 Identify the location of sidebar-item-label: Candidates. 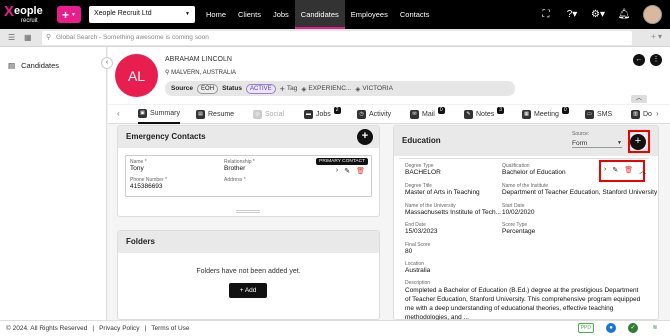
(40, 65).